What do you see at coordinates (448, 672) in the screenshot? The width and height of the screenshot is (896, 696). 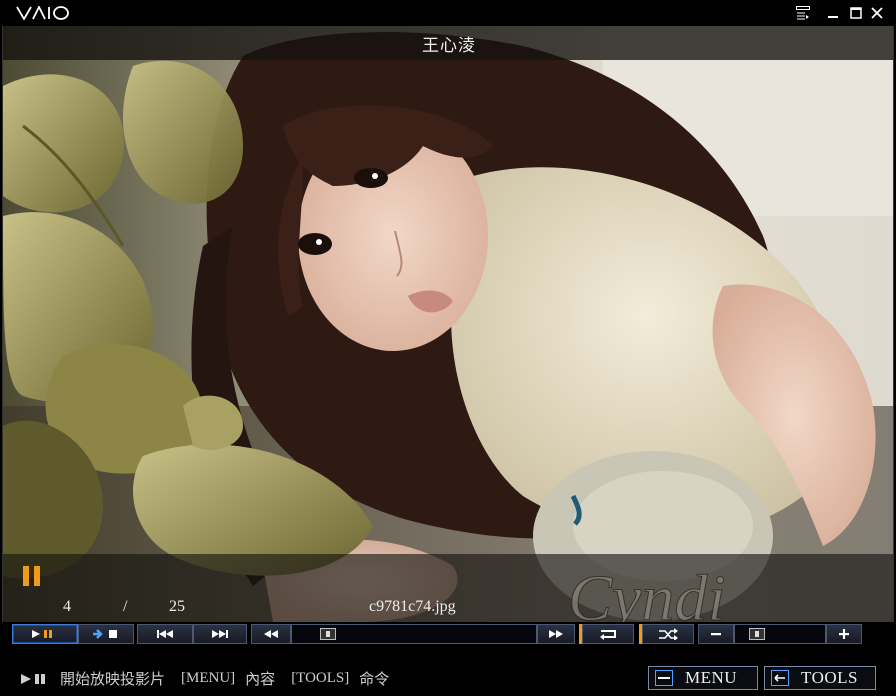 I see `bottom-bar: 開始放映投影片 [MENU] 內容 [TOOLS] 命令 MENU TOOLS` at bounding box center [448, 672].